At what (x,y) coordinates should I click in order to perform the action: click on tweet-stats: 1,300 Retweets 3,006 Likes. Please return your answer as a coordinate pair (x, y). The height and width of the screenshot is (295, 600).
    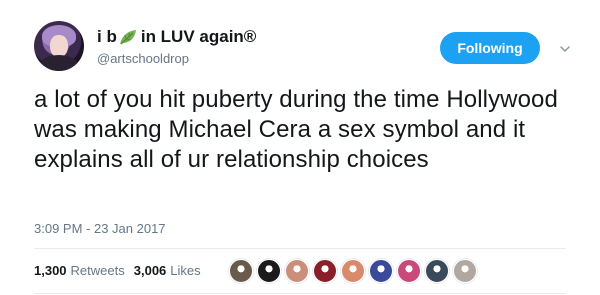
    Looking at the image, I should click on (122, 270).